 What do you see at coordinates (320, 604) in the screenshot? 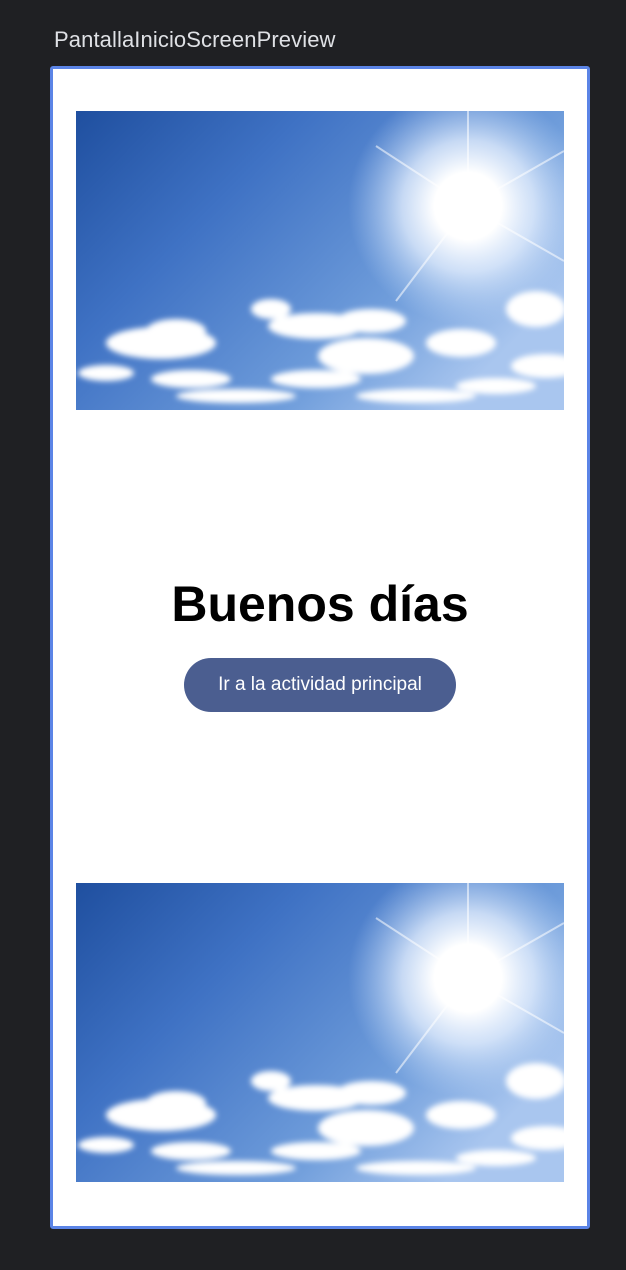
I see `greeting-heading: Buenos días` at bounding box center [320, 604].